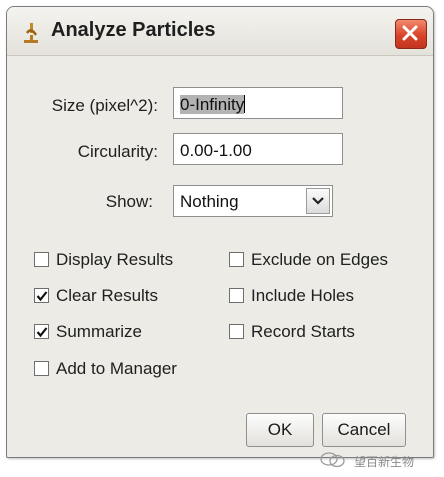 This screenshot has width=444, height=477. I want to click on dropdown-arrow-button, so click(318, 201).